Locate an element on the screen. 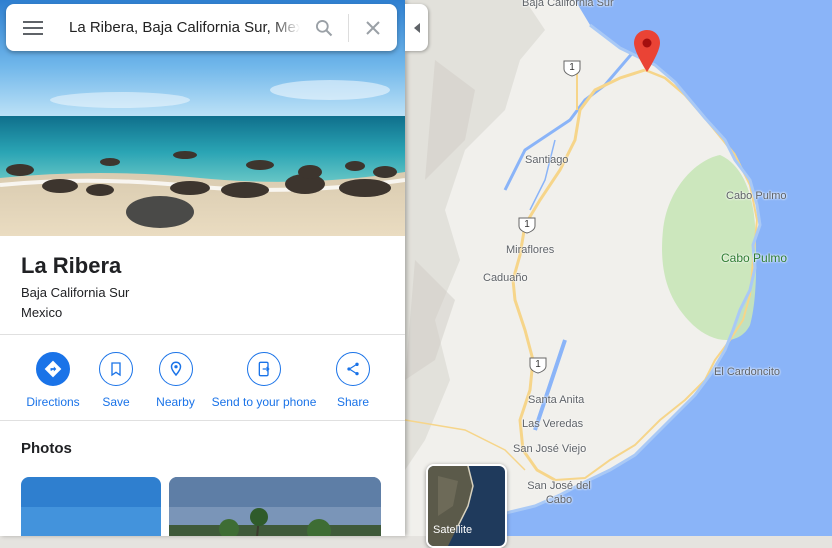 This screenshot has width=832, height=548. save-label: Save is located at coordinates (116, 402).